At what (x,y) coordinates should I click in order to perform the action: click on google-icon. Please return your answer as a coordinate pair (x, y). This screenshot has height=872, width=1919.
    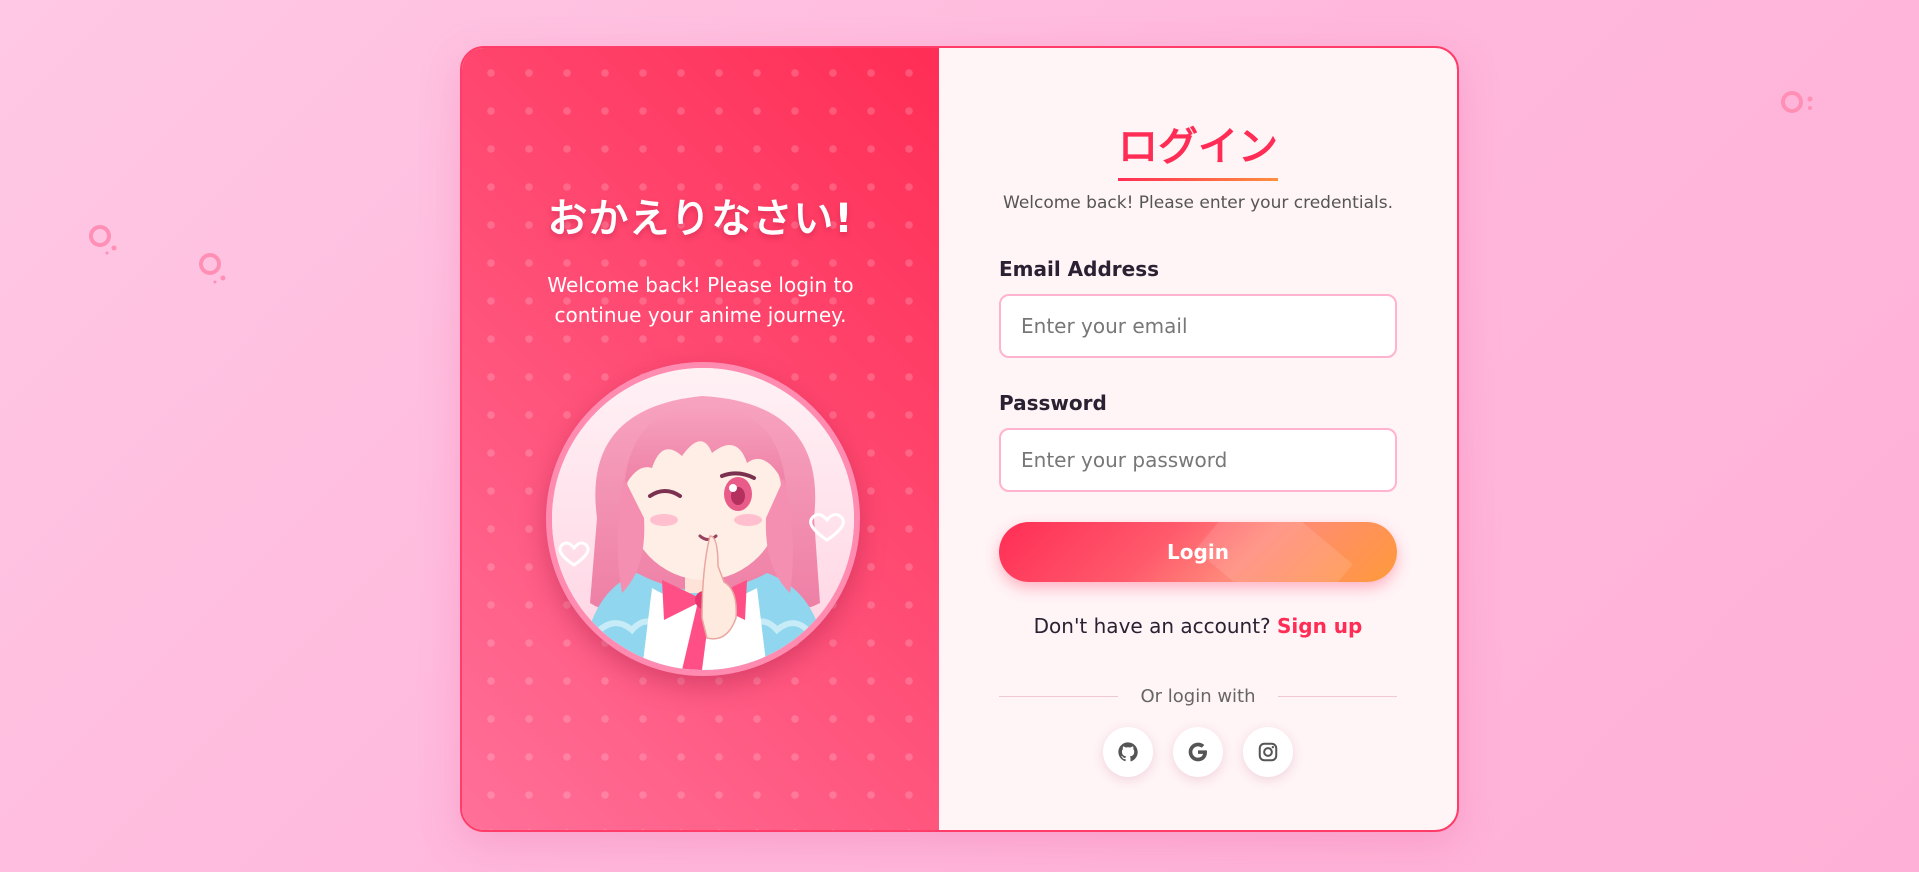
    Looking at the image, I should click on (1197, 752).